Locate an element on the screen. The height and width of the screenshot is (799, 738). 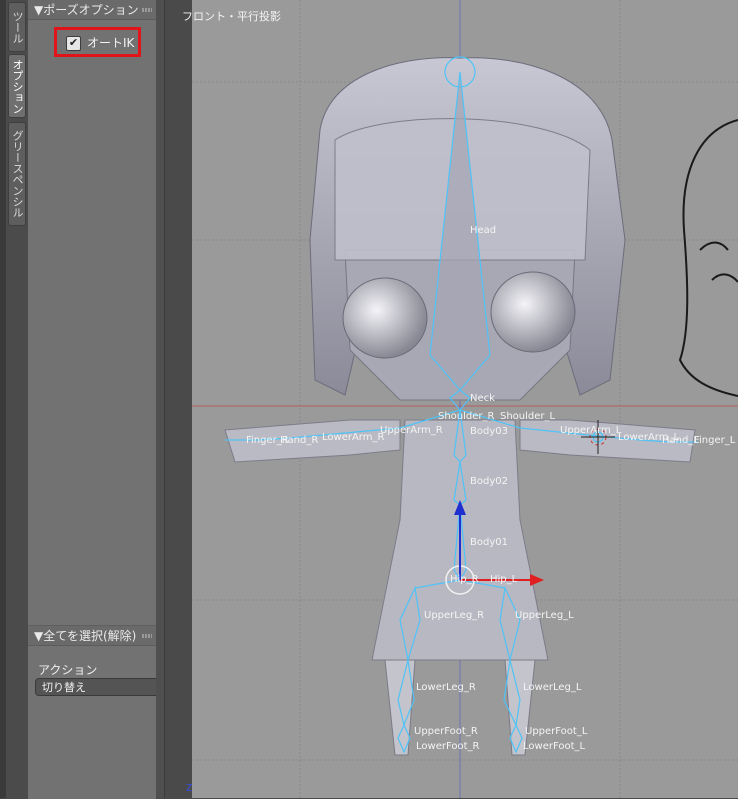
z-axis-label: z is located at coordinates (189, 787).